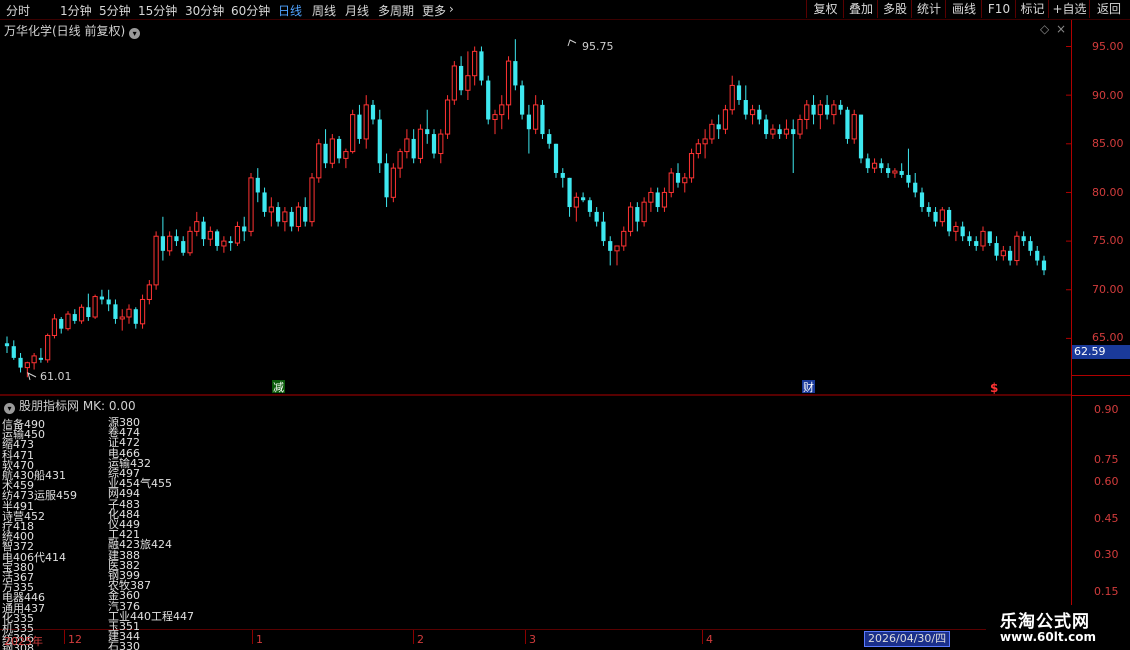 The height and width of the screenshot is (650, 1130). Describe the element at coordinates (9, 408) in the screenshot. I see `chevron-down-icon: ▾` at that location.